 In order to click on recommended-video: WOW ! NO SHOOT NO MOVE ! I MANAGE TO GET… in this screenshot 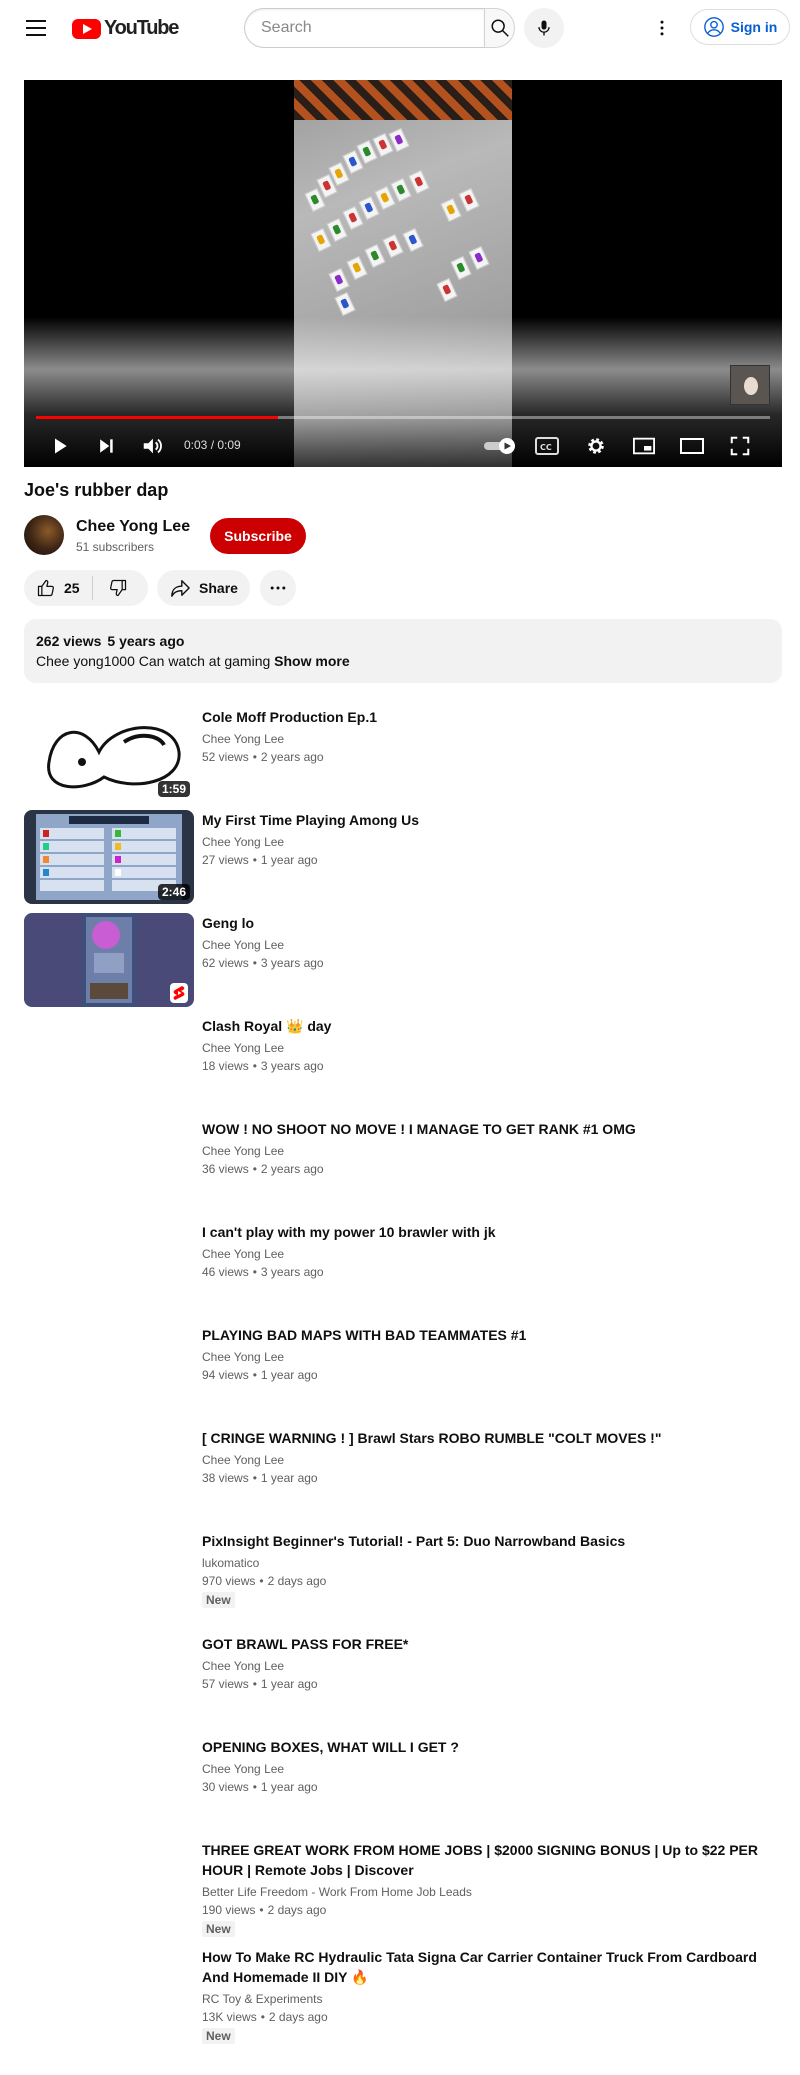, I will do `click(404, 1166)`.